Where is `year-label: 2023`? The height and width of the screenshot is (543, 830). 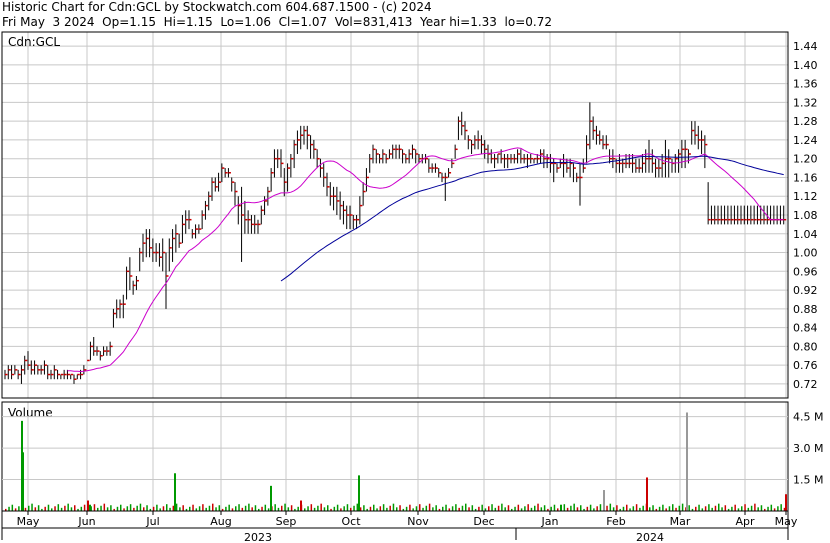
year-label: 2023 is located at coordinates (258, 537).